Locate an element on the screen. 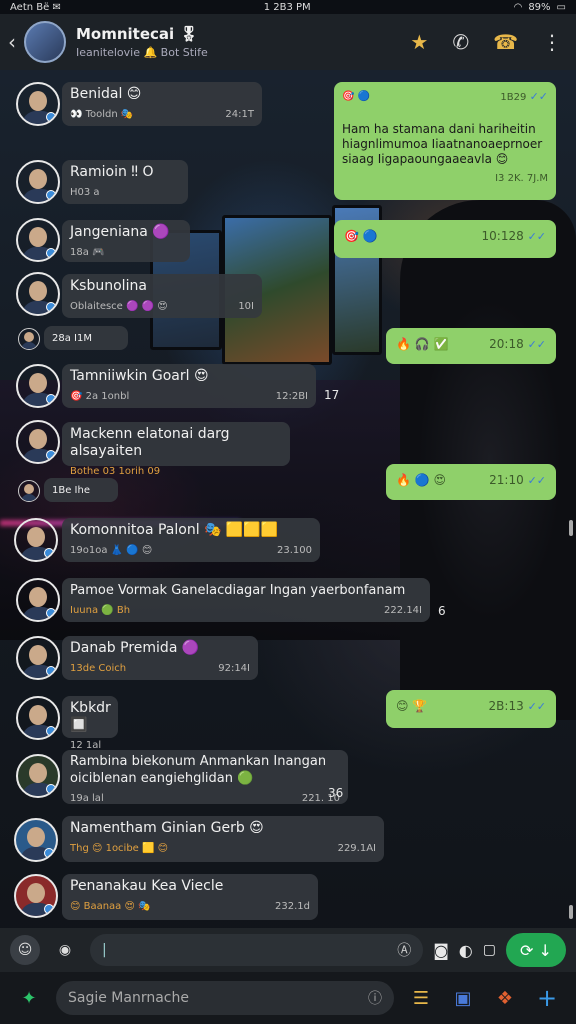 This screenshot has height=1024, width=576. sender-name: Mackenn elatonai darg alsayaiten is located at coordinates (150, 442).